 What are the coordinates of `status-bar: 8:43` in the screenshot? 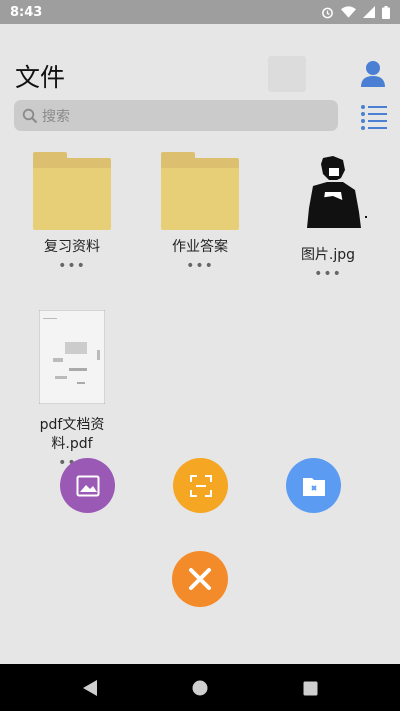 It's located at (200, 12).